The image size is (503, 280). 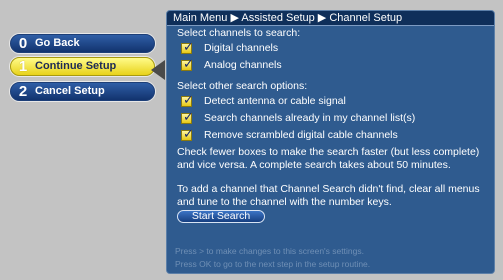 What do you see at coordinates (333, 48) in the screenshot?
I see `digital-channels-option: ✓ Digital channels` at bounding box center [333, 48].